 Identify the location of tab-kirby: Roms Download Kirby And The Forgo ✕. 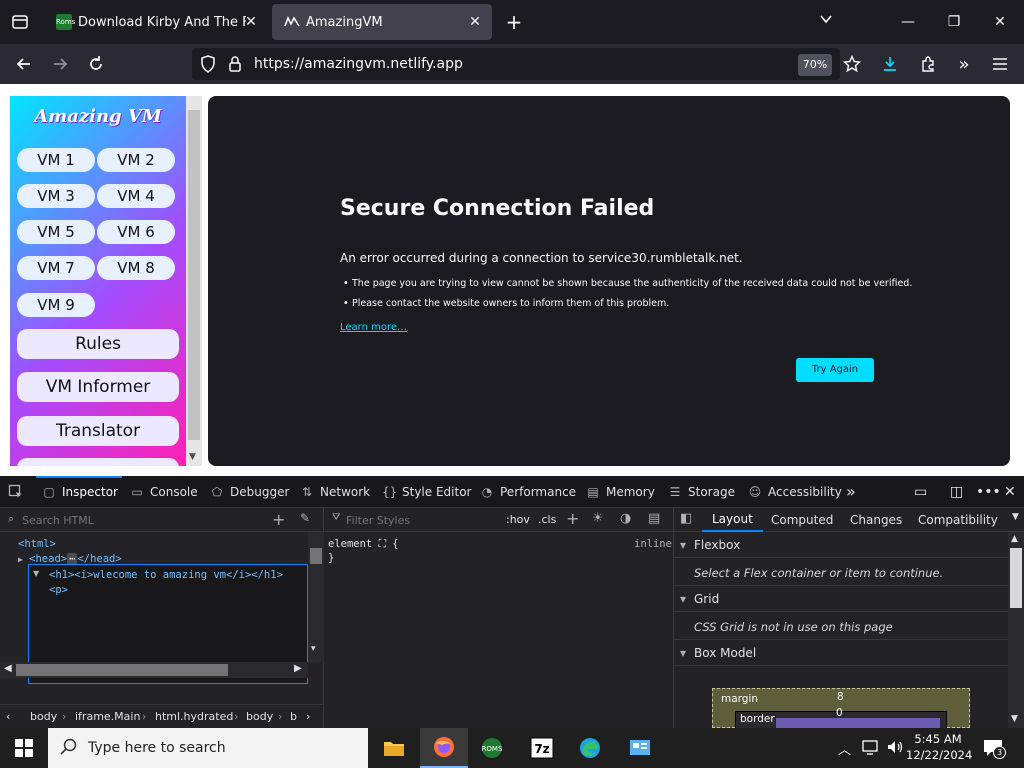
(156, 22).